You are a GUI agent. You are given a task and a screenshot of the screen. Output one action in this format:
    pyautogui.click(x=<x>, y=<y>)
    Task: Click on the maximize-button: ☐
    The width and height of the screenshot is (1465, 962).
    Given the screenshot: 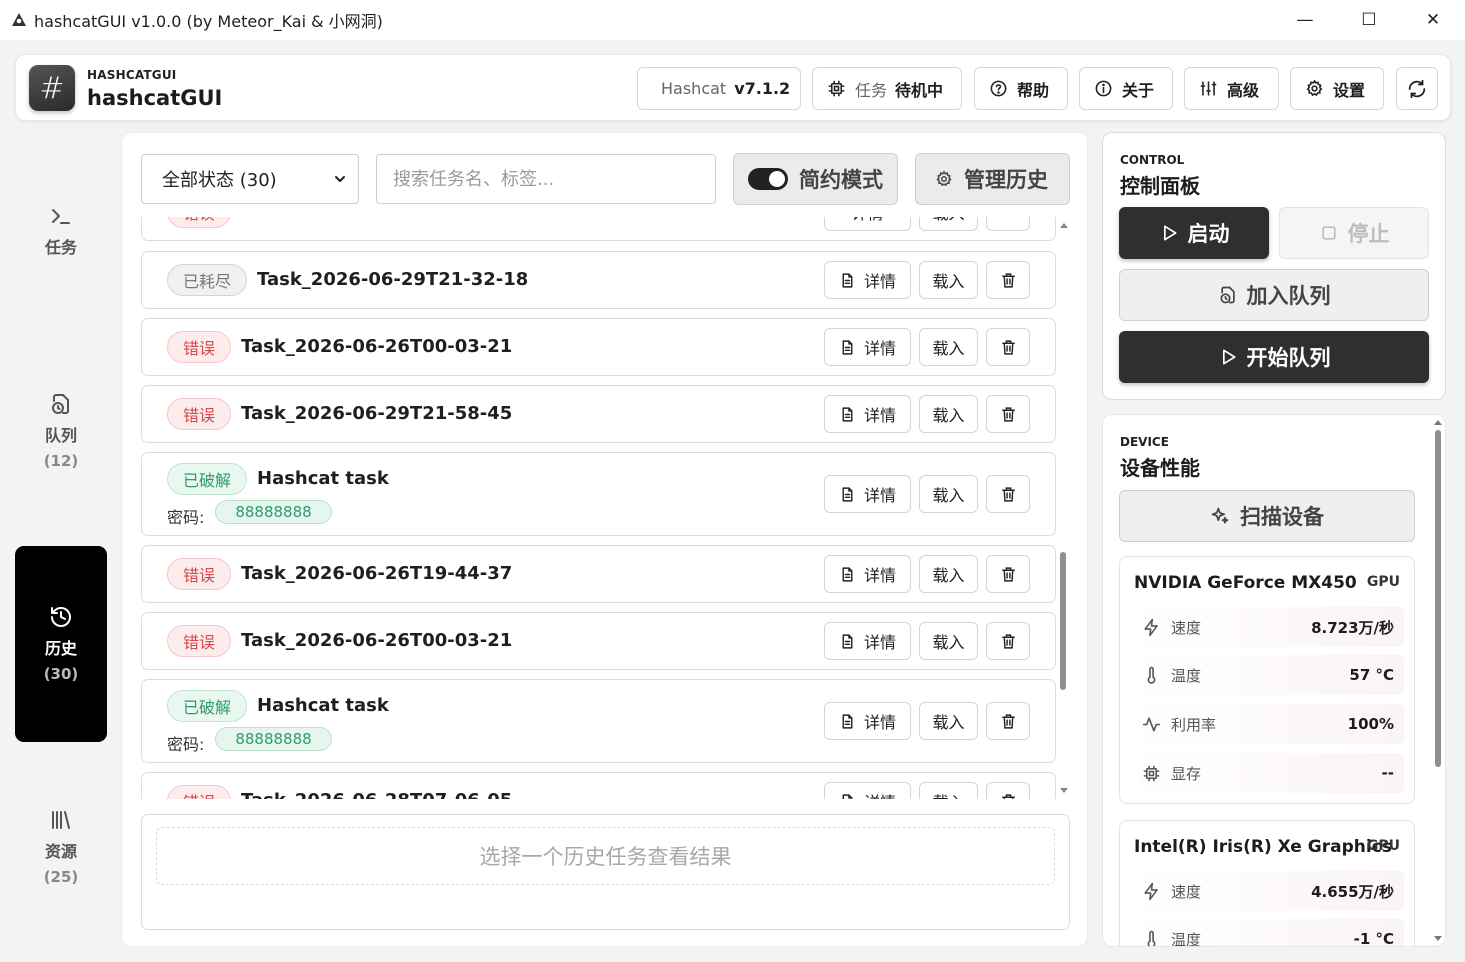 What is the action you would take?
    pyautogui.click(x=1369, y=20)
    